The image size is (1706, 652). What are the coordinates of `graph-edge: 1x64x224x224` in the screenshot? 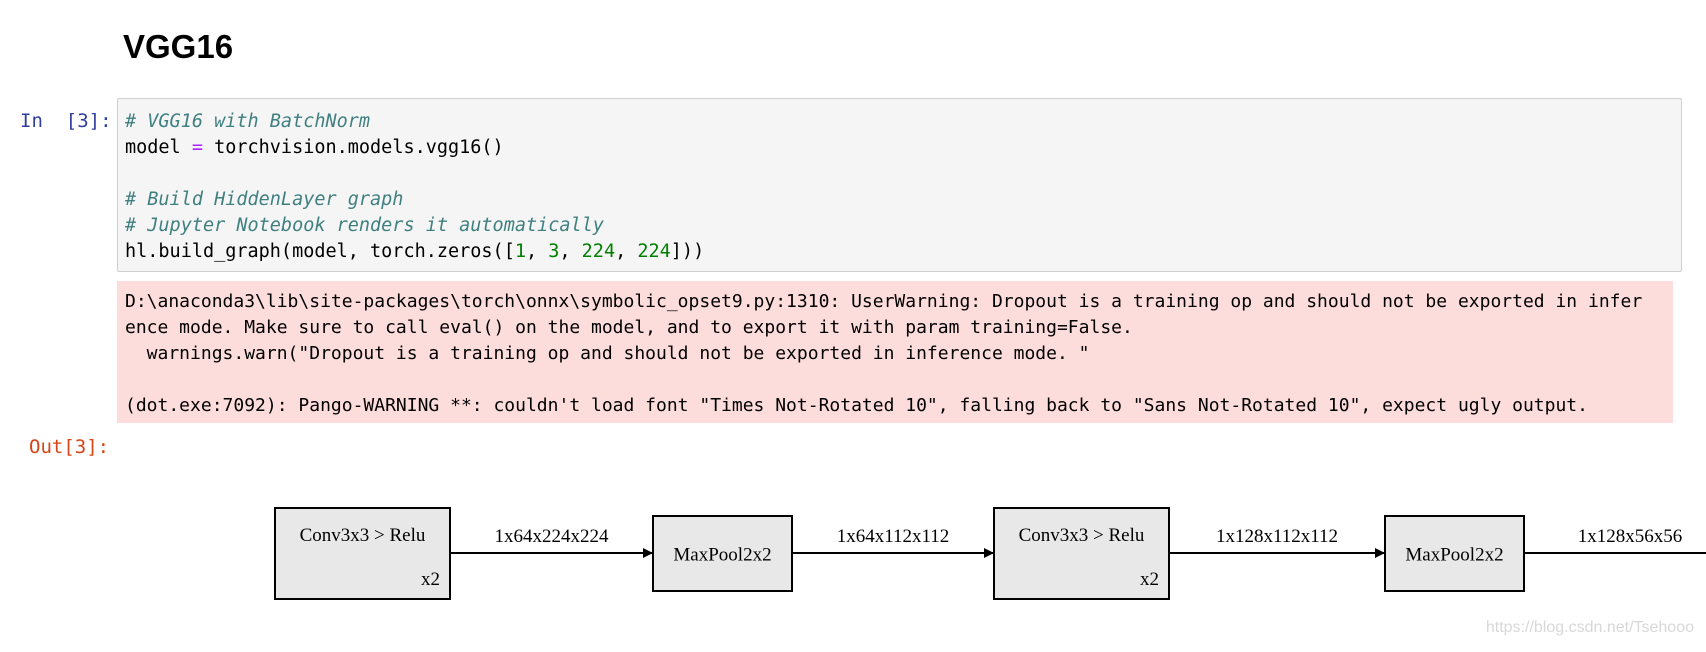 It's located at (551, 542).